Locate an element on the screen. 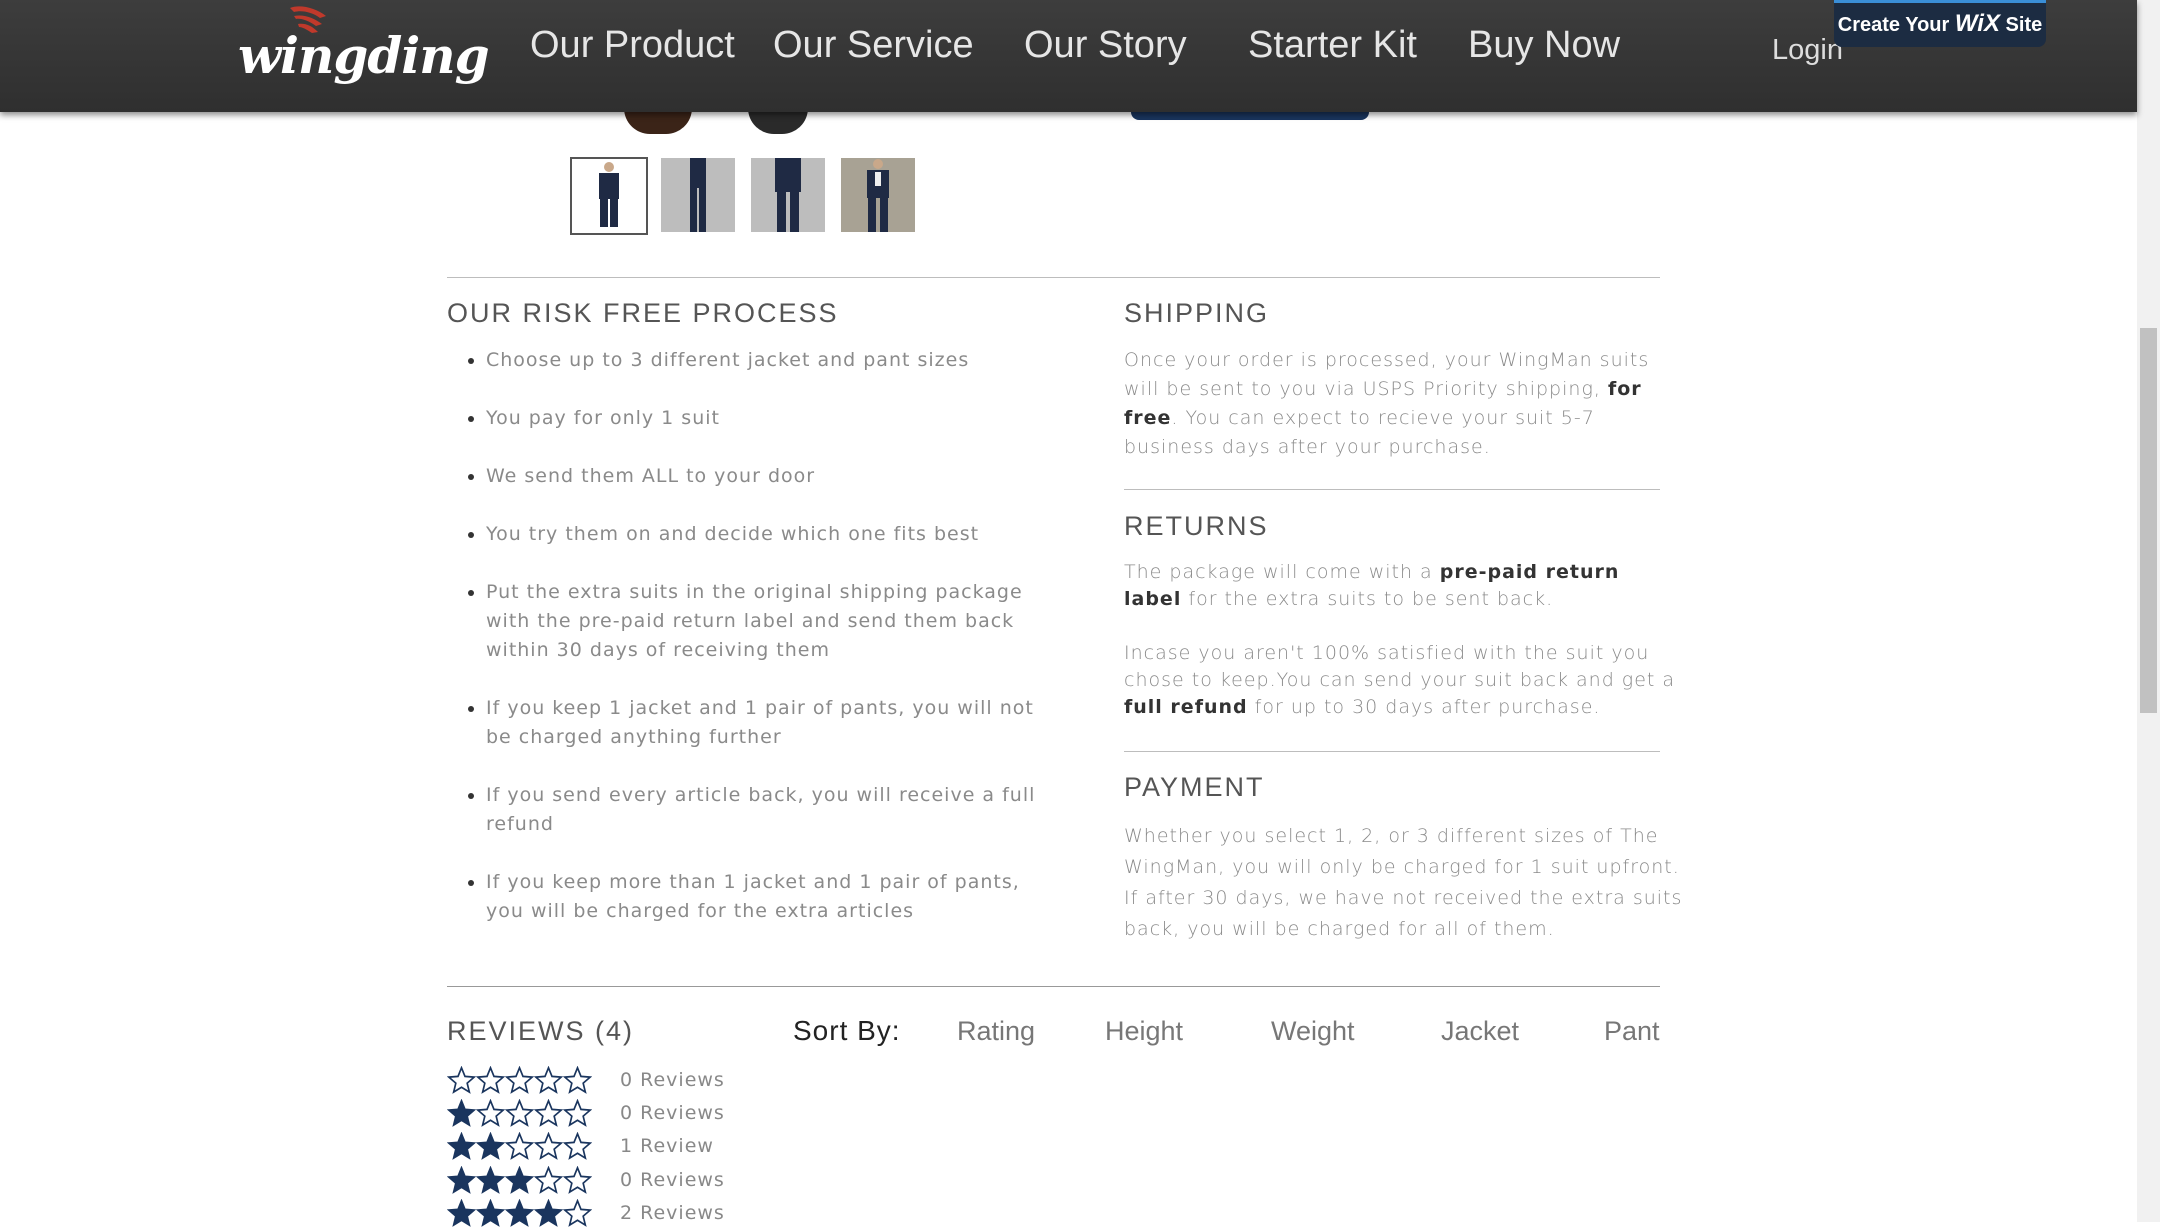 The image size is (2160, 1232). review-count: 1 Review is located at coordinates (667, 1146).